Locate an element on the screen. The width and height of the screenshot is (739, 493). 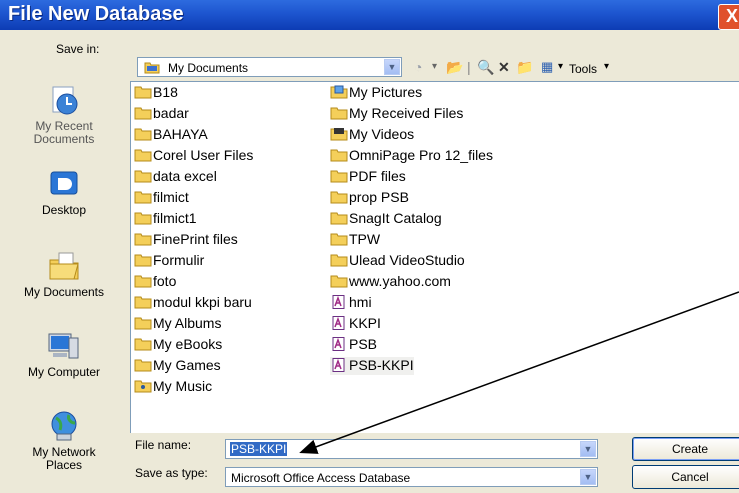
place-label: My Documents is located at coordinates (64, 292).